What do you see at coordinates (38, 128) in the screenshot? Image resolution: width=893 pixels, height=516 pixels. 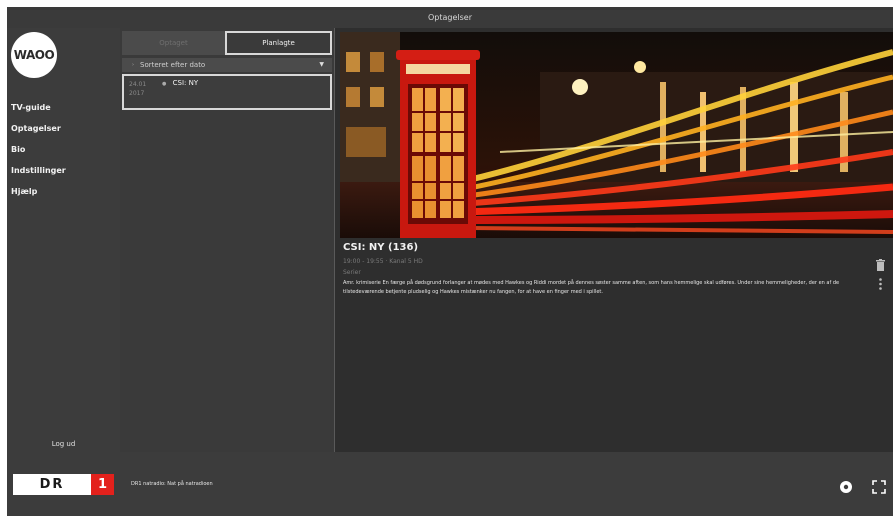 I see `sidebar-item-recordings: Optagelser` at bounding box center [38, 128].